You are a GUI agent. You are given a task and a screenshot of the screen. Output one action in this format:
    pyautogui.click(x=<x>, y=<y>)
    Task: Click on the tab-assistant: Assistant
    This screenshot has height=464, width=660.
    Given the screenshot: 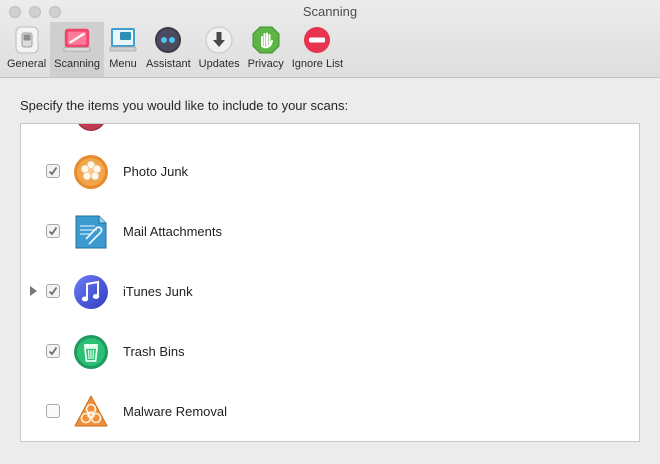 What is the action you would take?
    pyautogui.click(x=168, y=49)
    